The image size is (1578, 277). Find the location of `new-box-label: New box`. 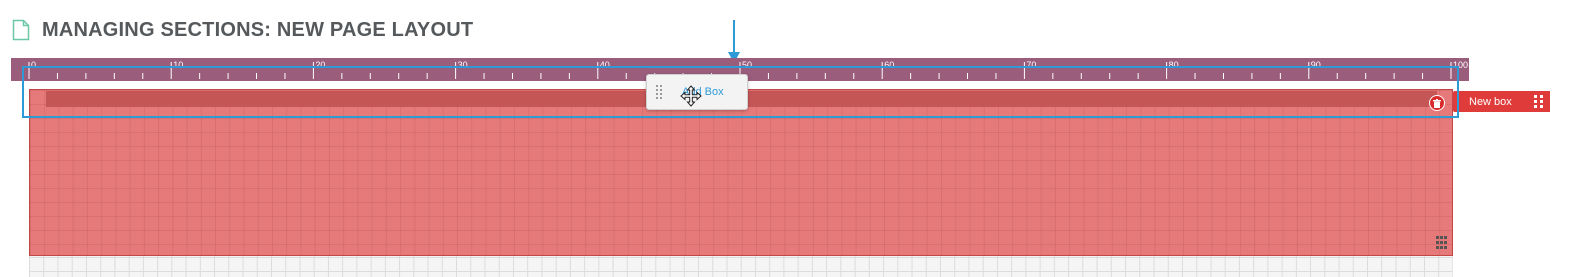

new-box-label: New box is located at coordinates (1490, 101).